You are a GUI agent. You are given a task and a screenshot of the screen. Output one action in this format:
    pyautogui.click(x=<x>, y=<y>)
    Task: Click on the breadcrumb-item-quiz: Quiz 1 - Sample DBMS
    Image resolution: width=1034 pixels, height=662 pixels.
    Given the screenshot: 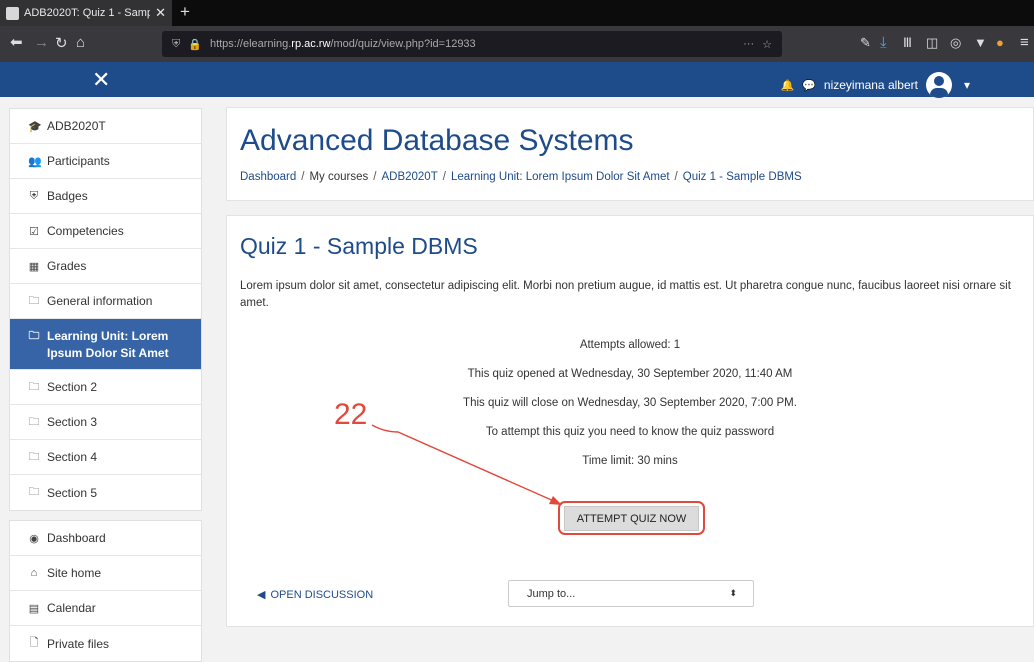 What is the action you would take?
    pyautogui.click(x=742, y=177)
    